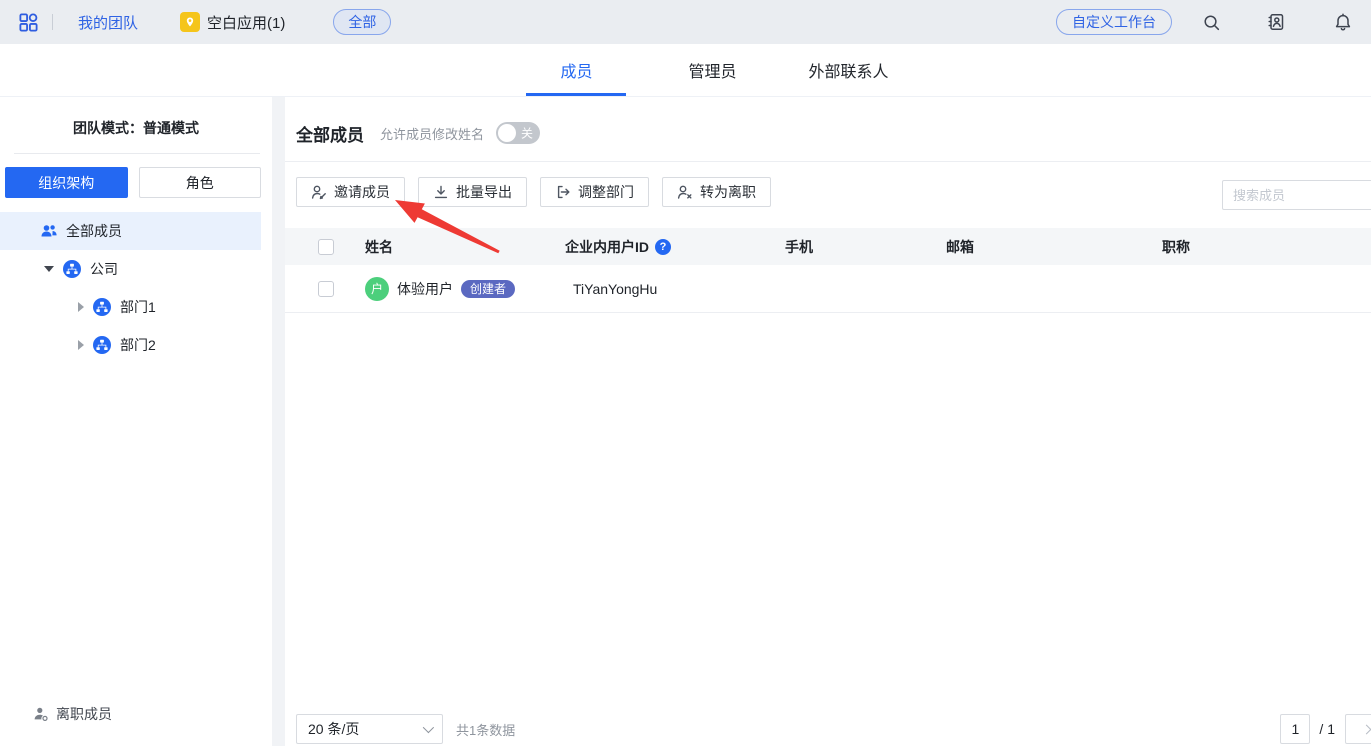 Image resolution: width=1371 pixels, height=746 pixels. Describe the element at coordinates (663, 246) in the screenshot. I see `help-icon: ?` at that location.